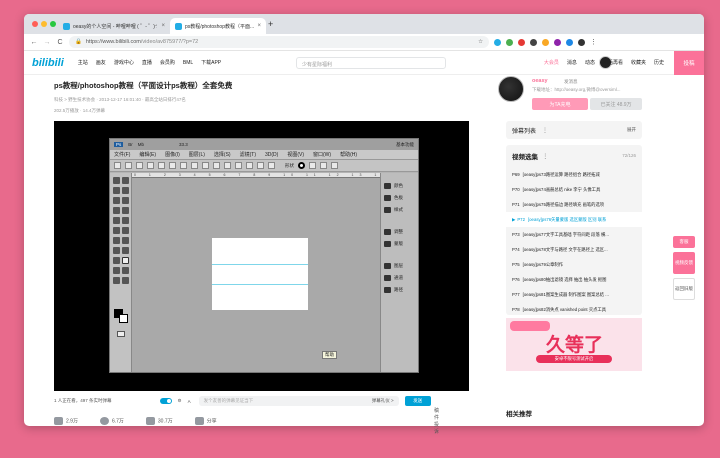  I want to click on search-input: 少有星际福利, so click(371, 63).